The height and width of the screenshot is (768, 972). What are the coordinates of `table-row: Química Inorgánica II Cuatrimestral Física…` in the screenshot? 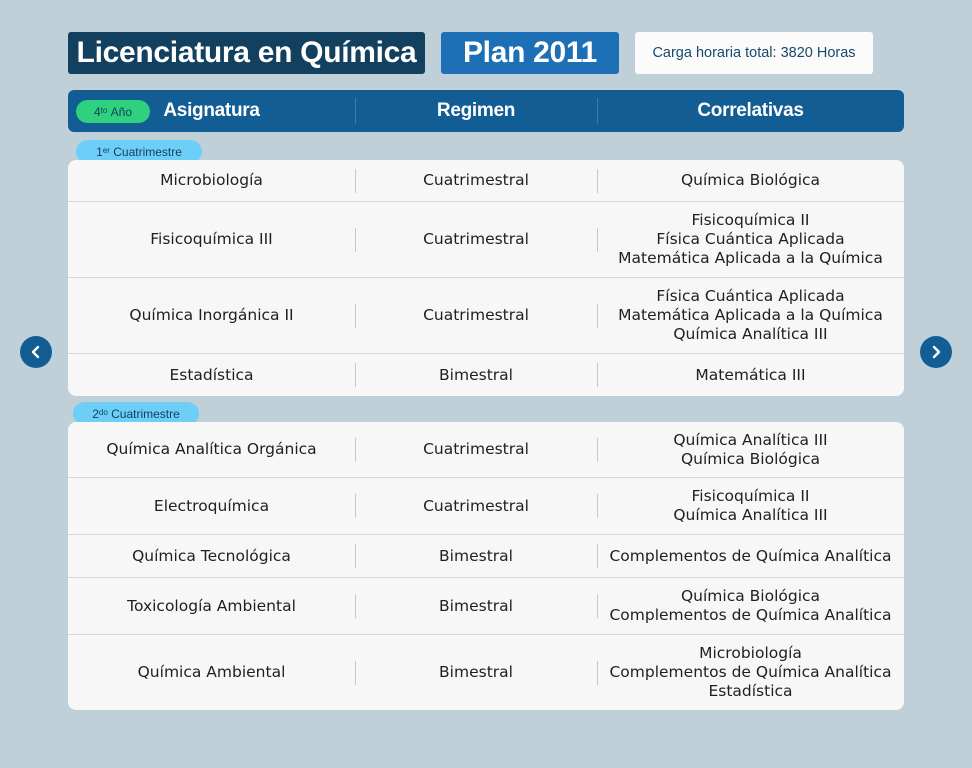 It's located at (486, 315).